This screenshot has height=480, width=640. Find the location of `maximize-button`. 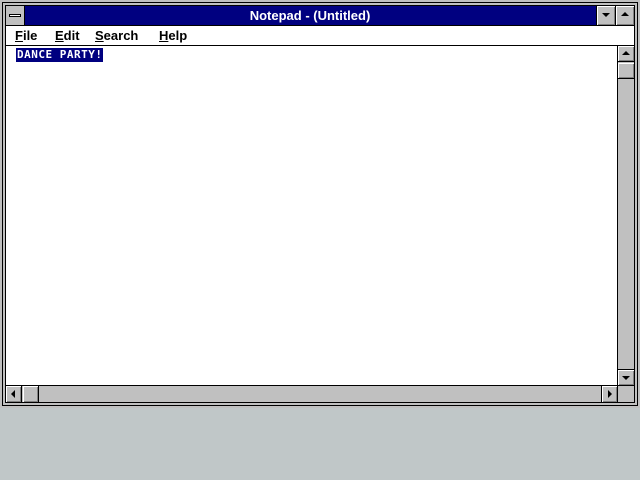

maximize-button is located at coordinates (624, 15).